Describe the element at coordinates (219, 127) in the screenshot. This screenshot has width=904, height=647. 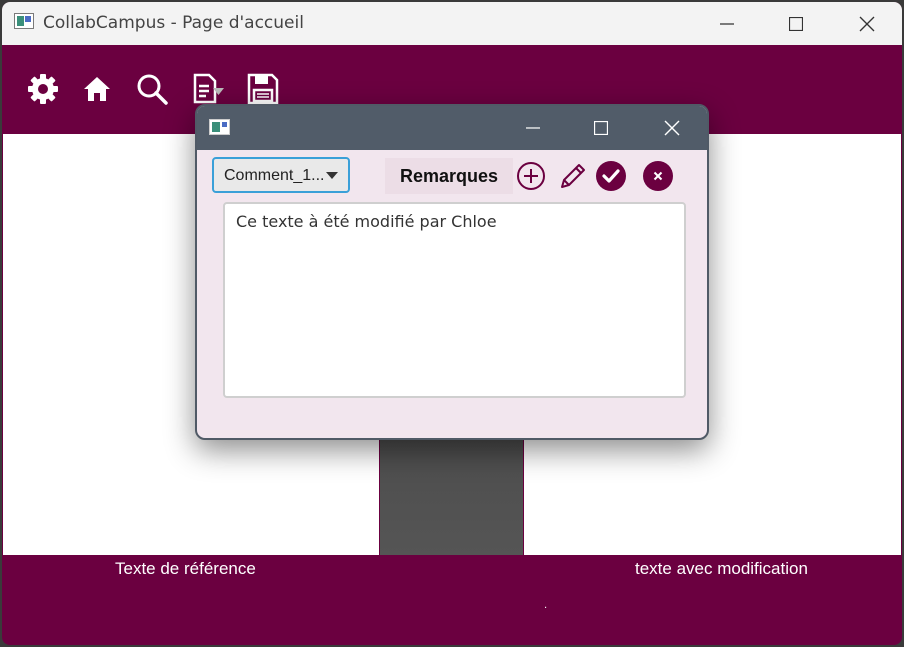
I see `dialog-app-icon` at that location.